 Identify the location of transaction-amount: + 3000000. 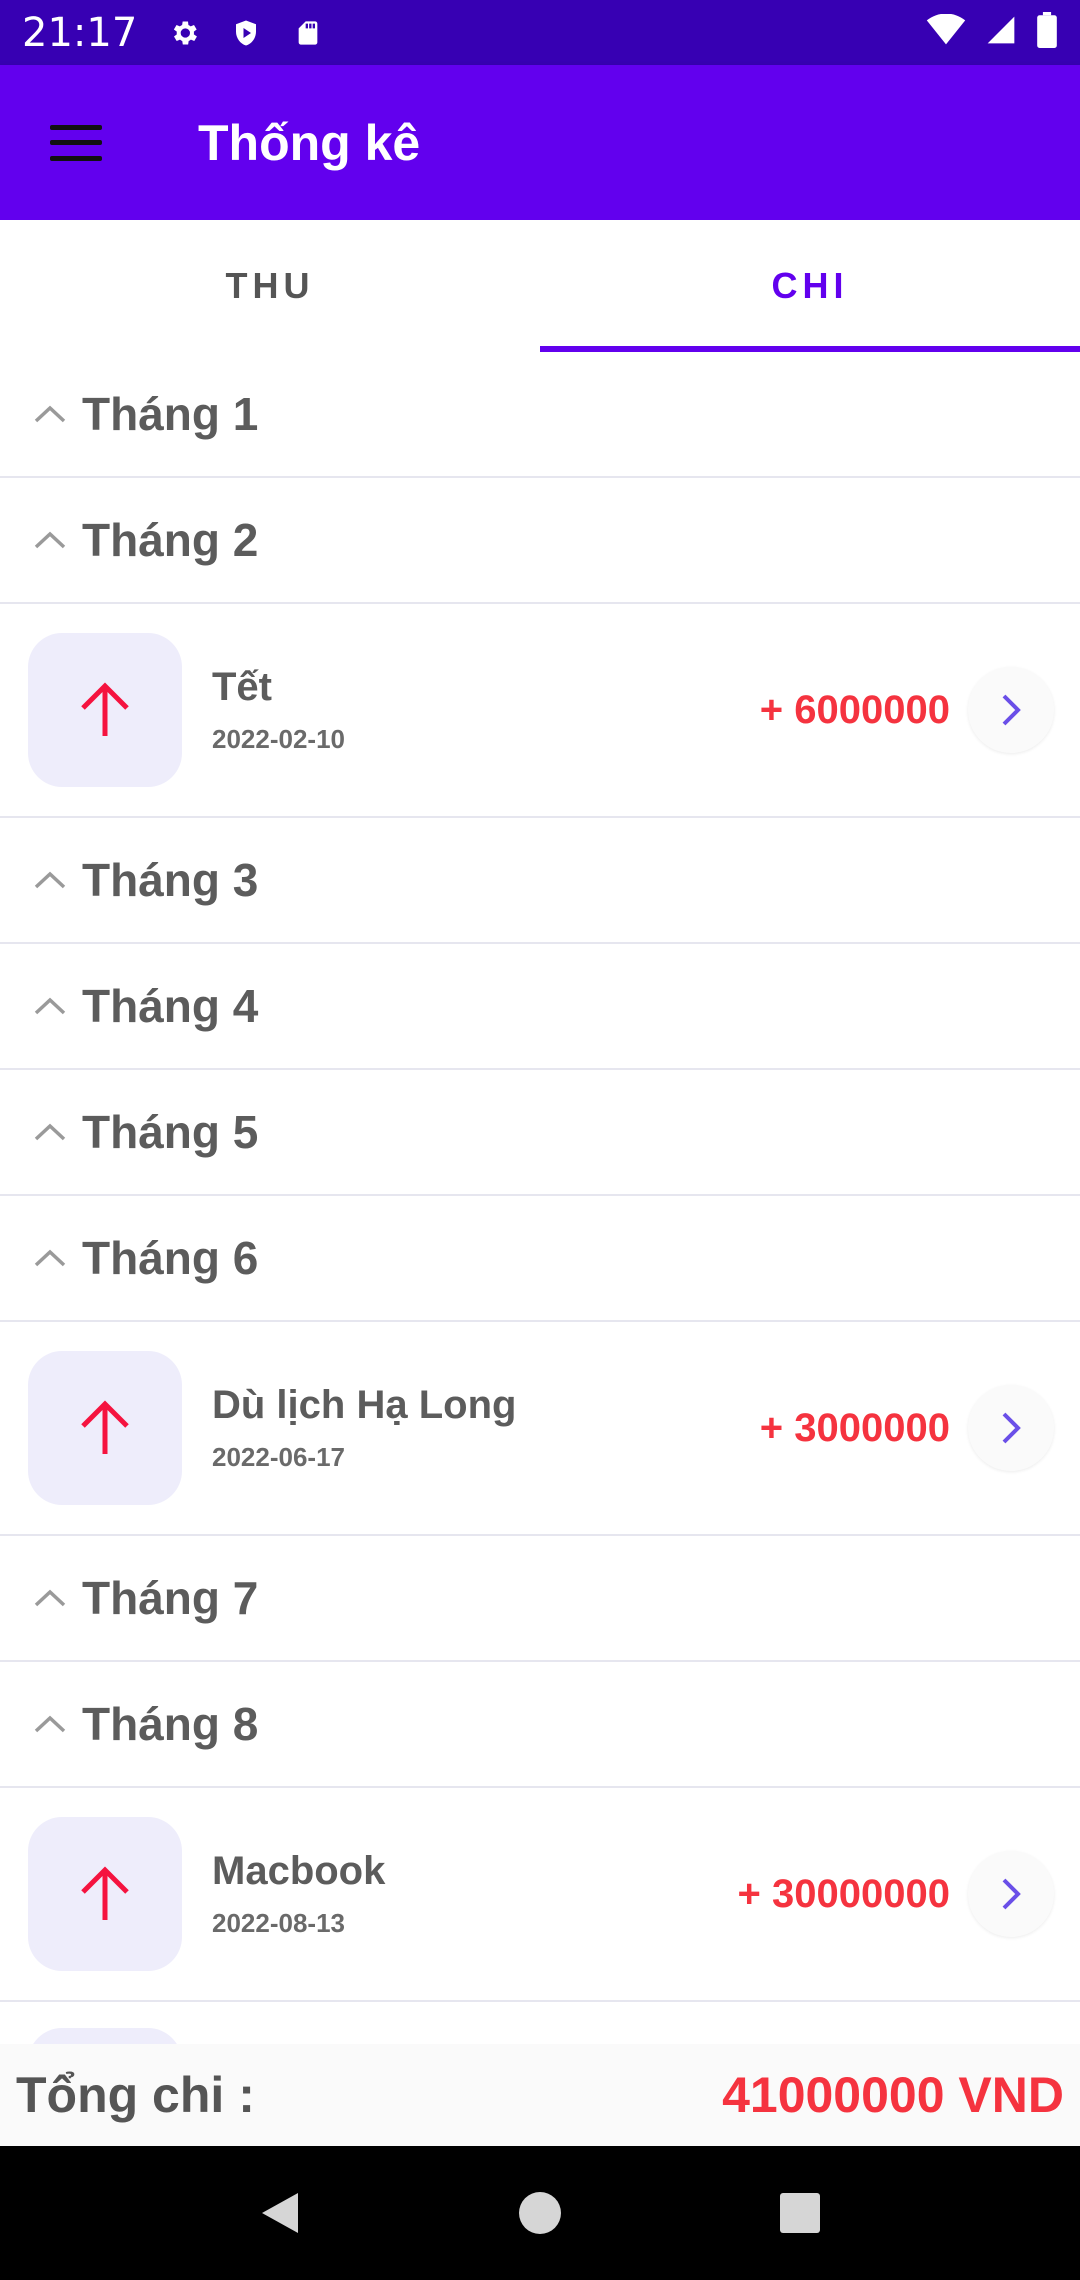
(854, 1427).